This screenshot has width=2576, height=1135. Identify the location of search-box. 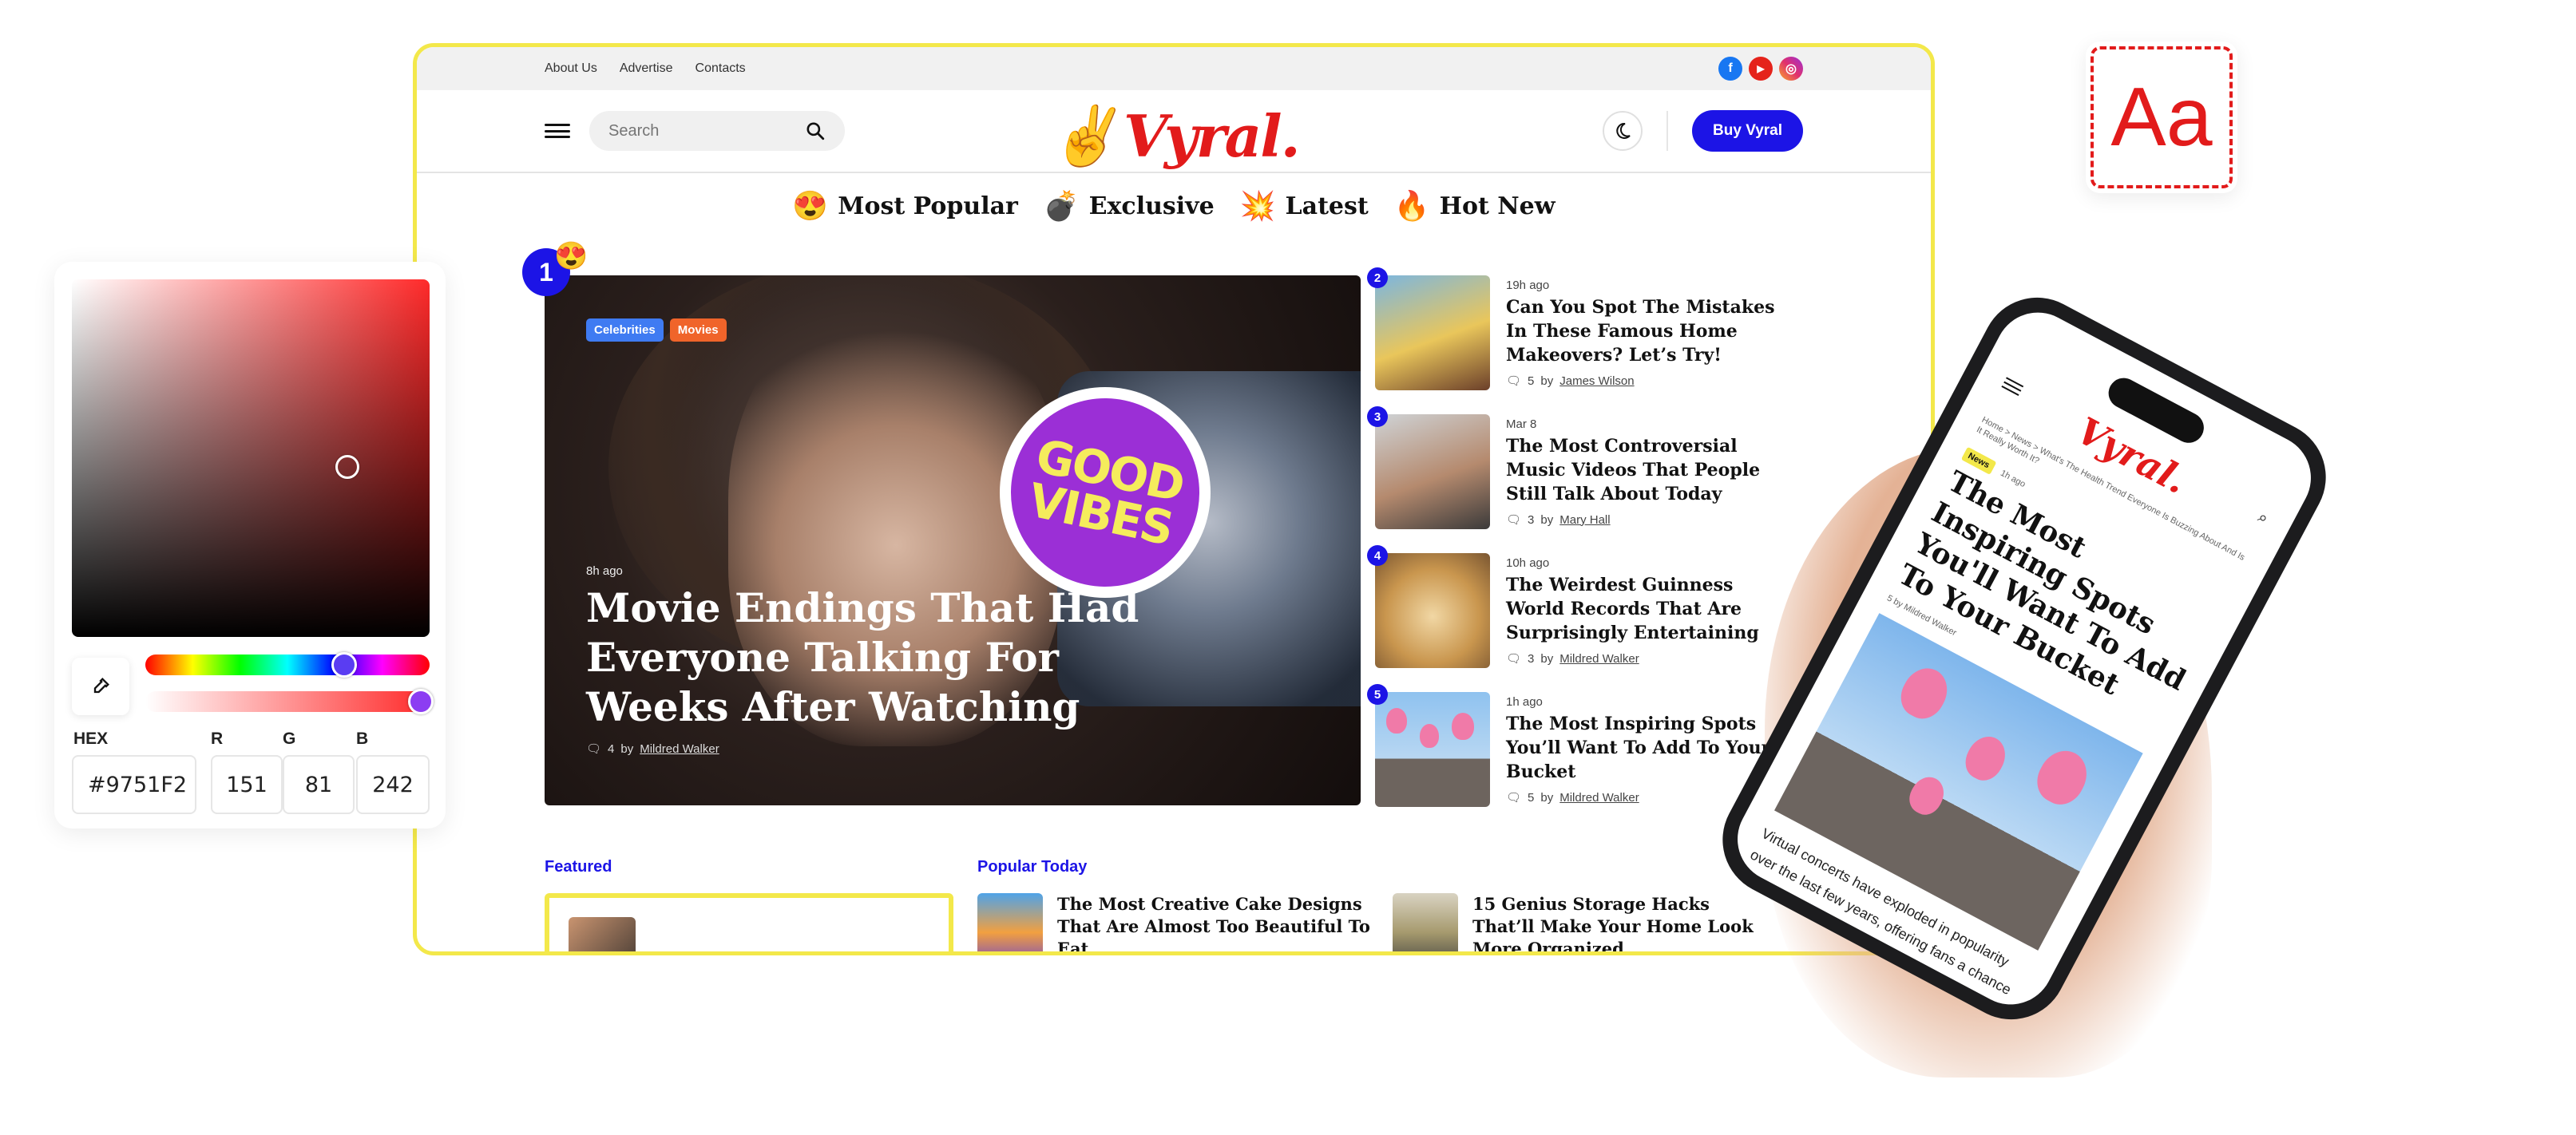
(717, 131).